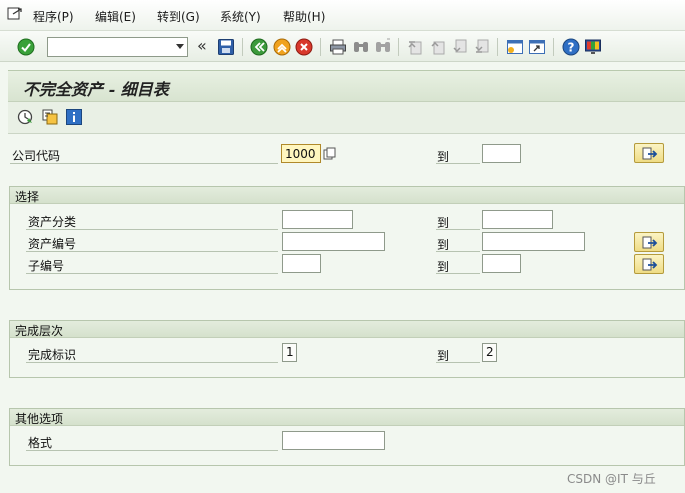  I want to click on completion-indicator-label: 完成标识, so click(52, 355).